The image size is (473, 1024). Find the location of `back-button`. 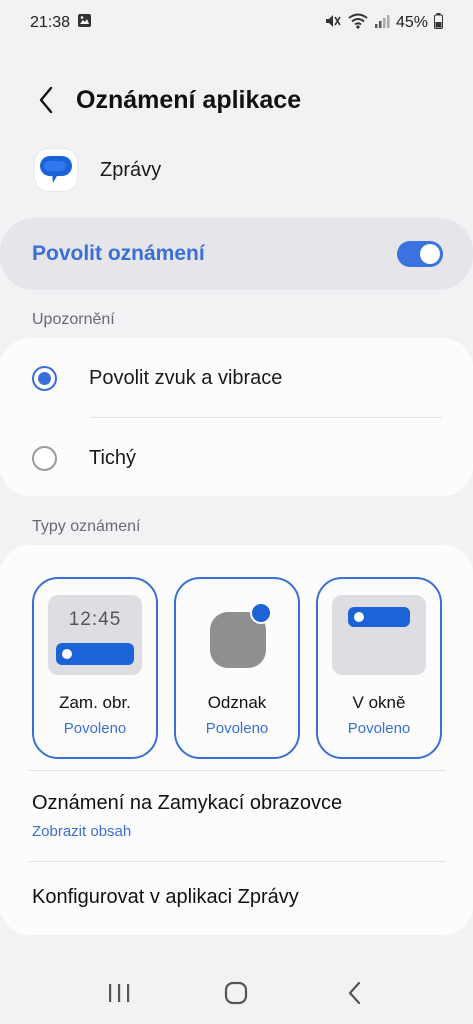

back-button is located at coordinates (46, 100).